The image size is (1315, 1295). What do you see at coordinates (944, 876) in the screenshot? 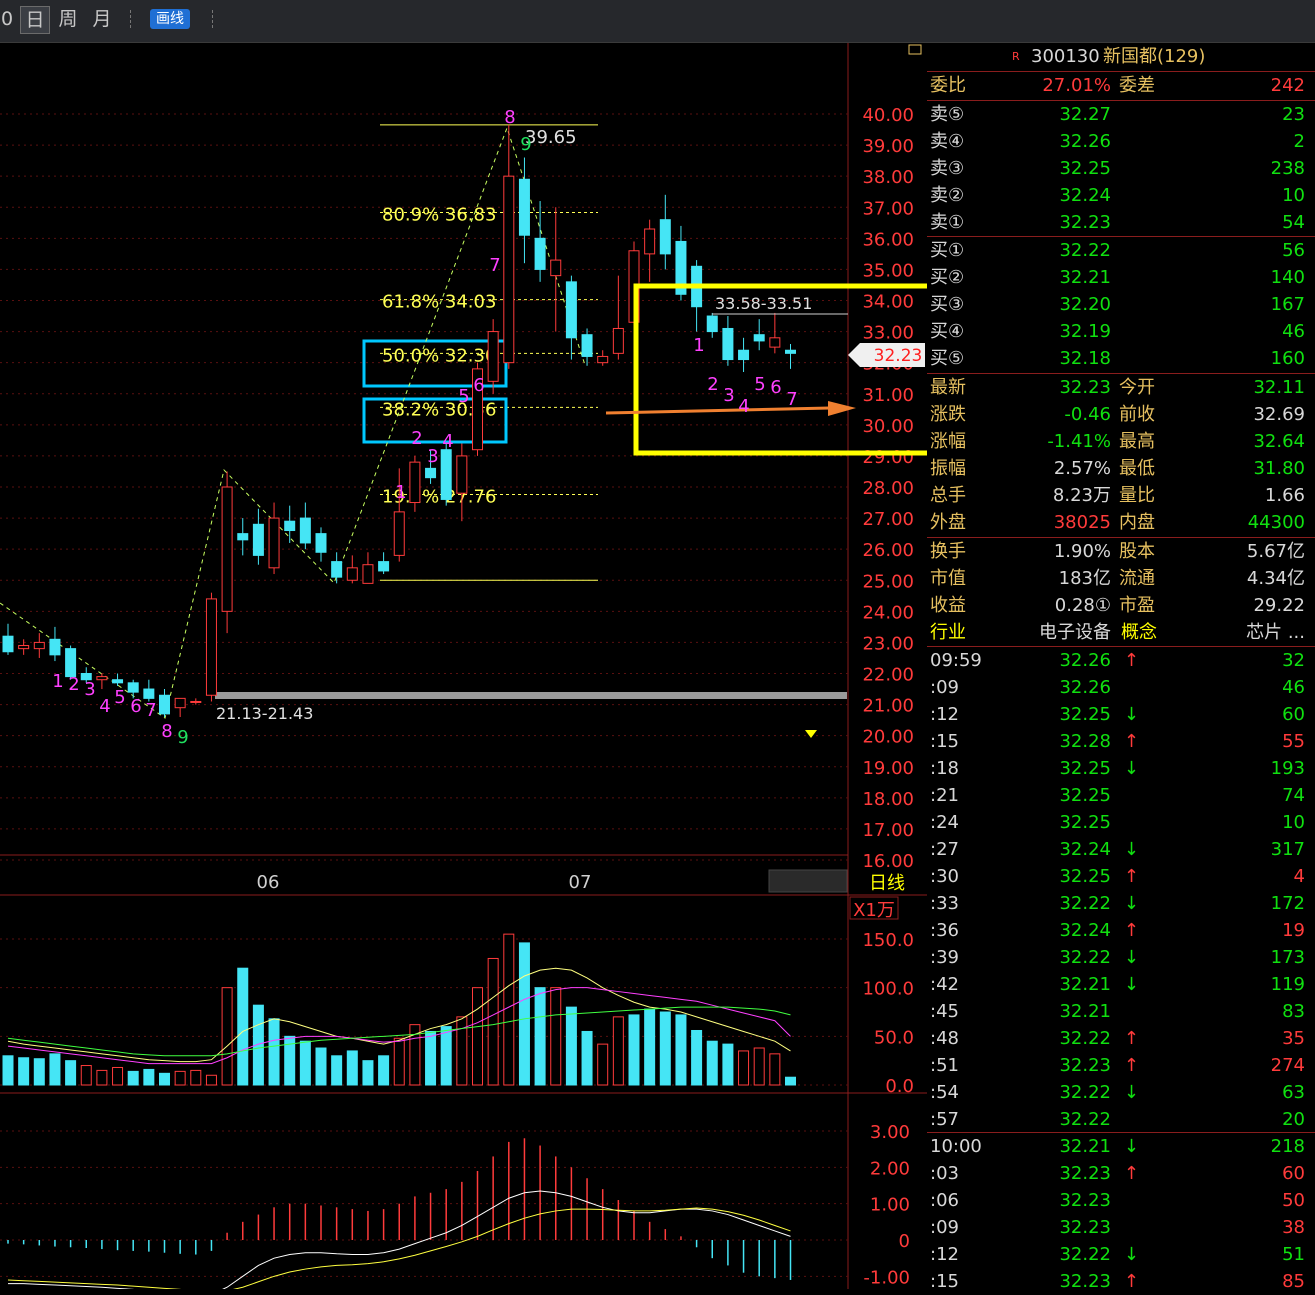
I see `tick-time: :30` at bounding box center [944, 876].